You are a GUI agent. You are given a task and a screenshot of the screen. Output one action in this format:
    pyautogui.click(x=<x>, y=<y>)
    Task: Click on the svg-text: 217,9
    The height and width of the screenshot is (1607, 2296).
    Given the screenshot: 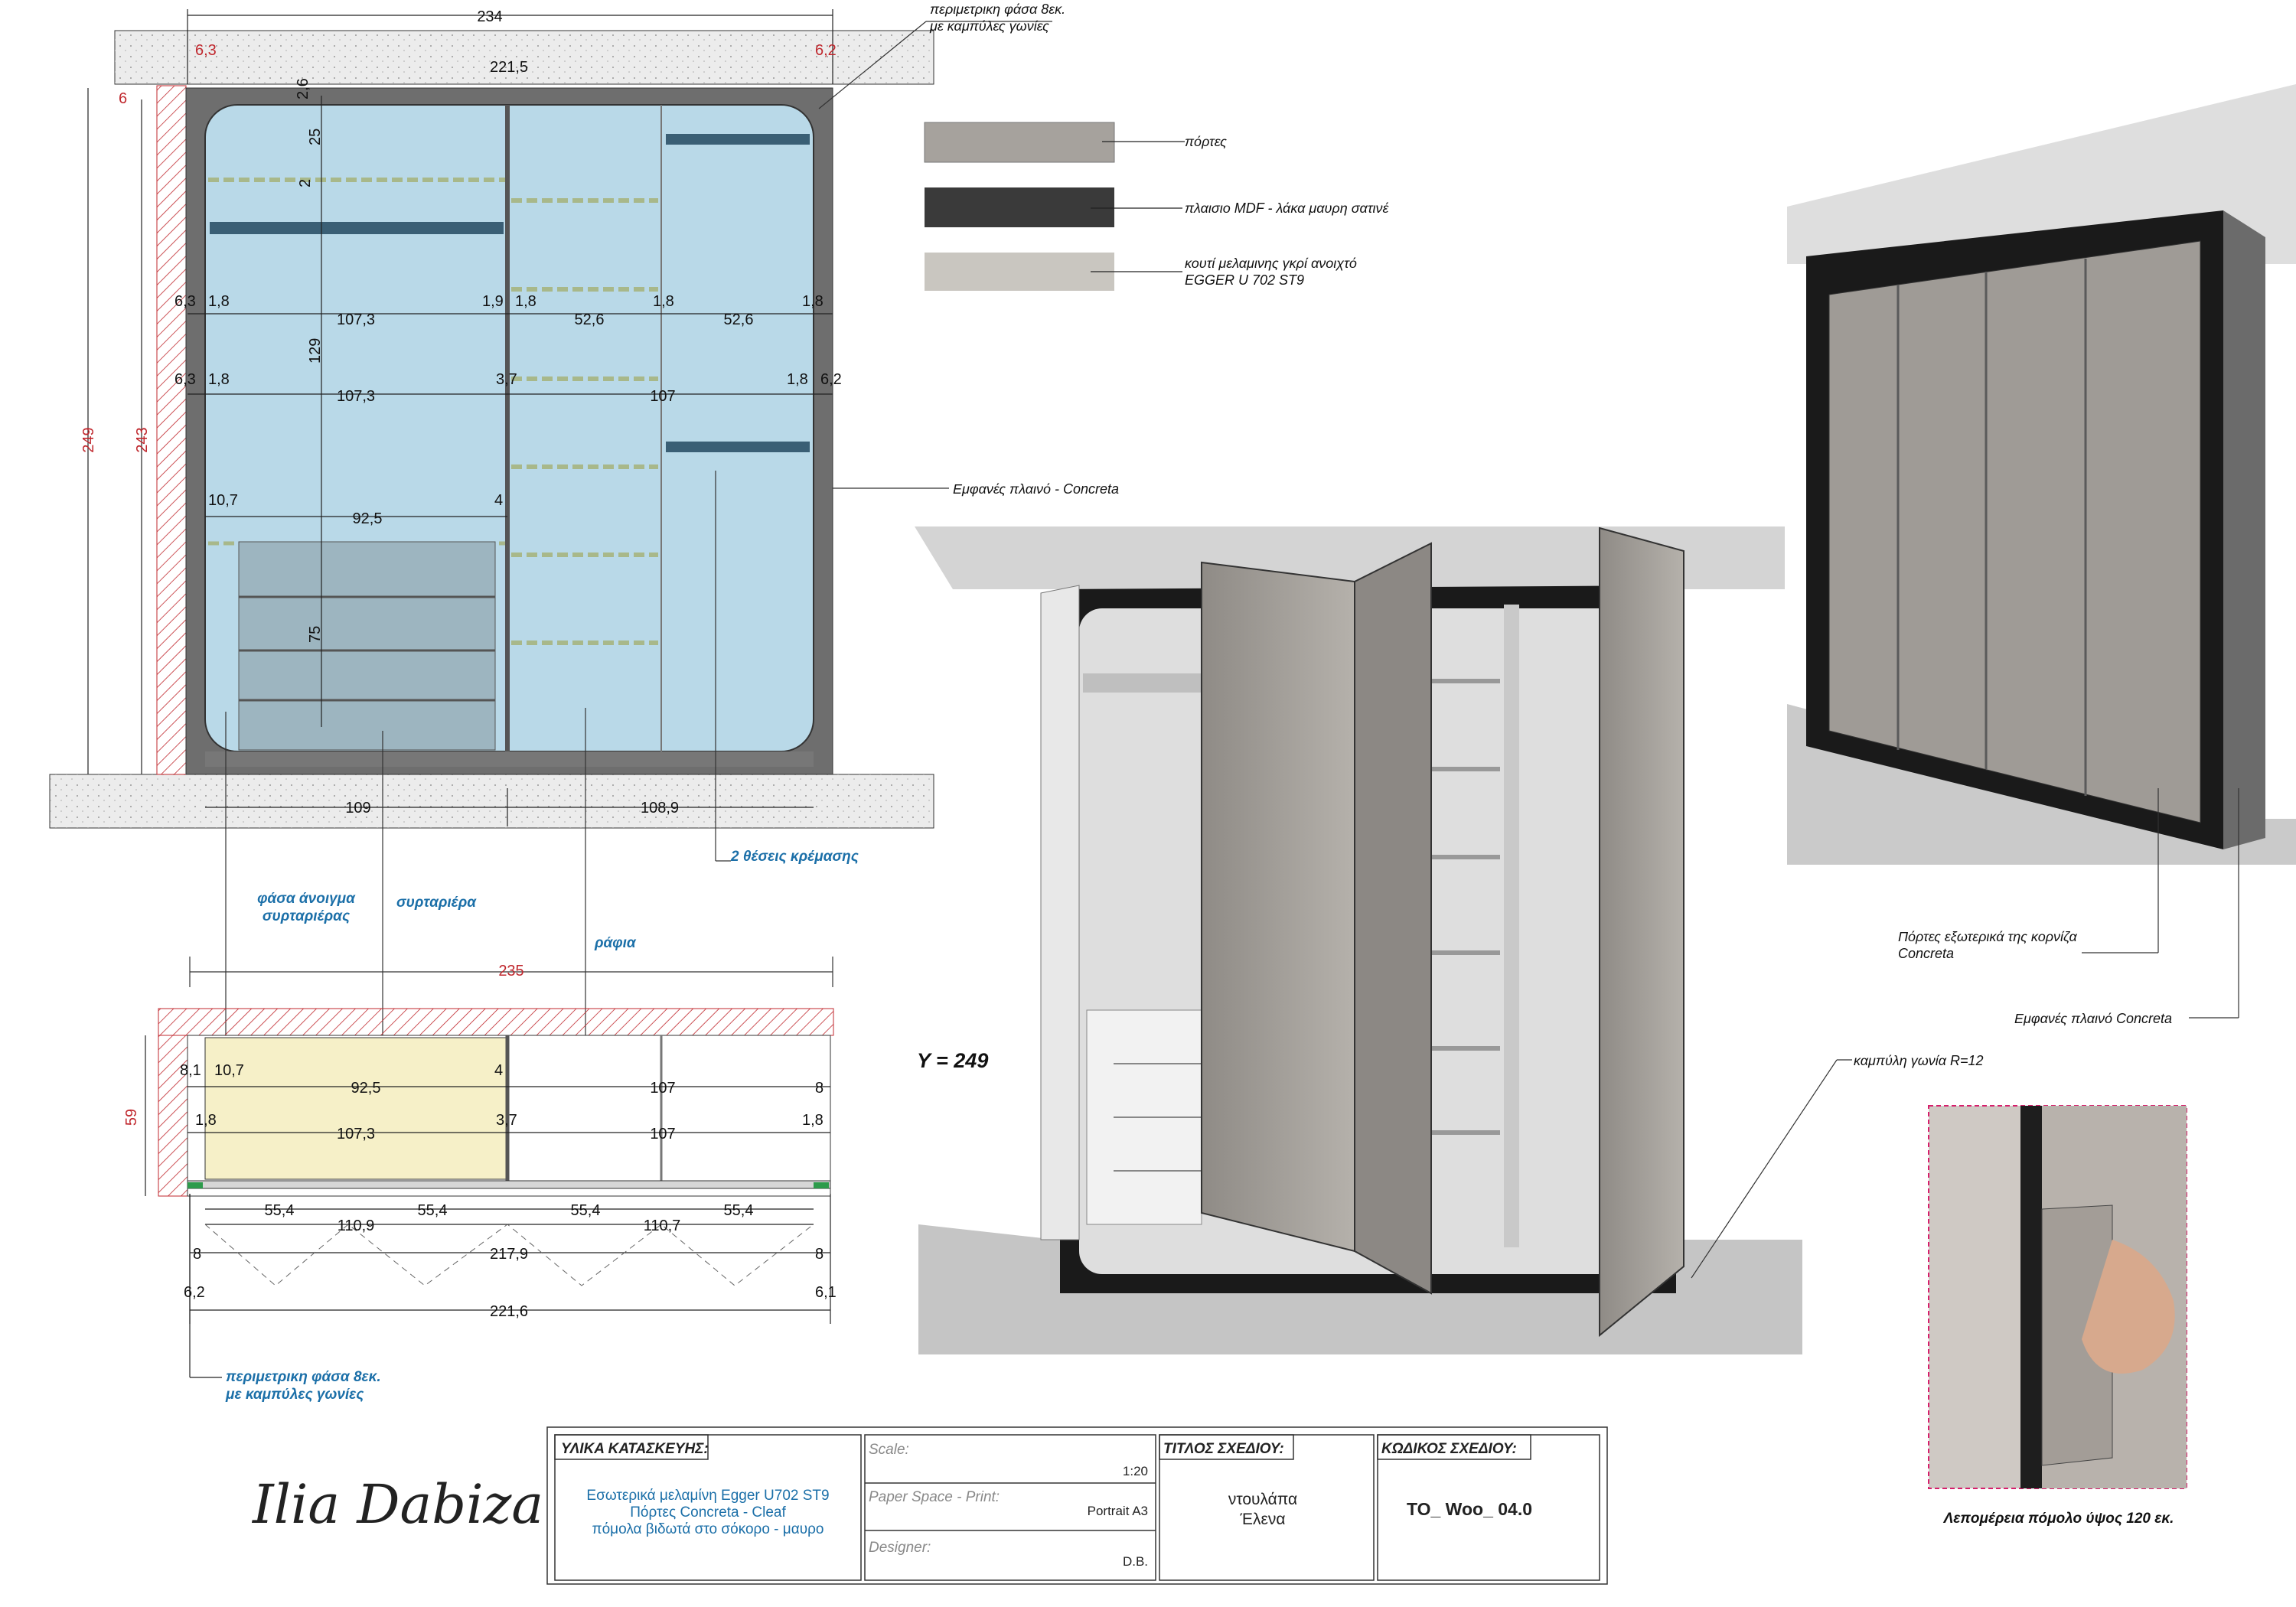 What is the action you would take?
    pyautogui.click(x=509, y=1254)
    